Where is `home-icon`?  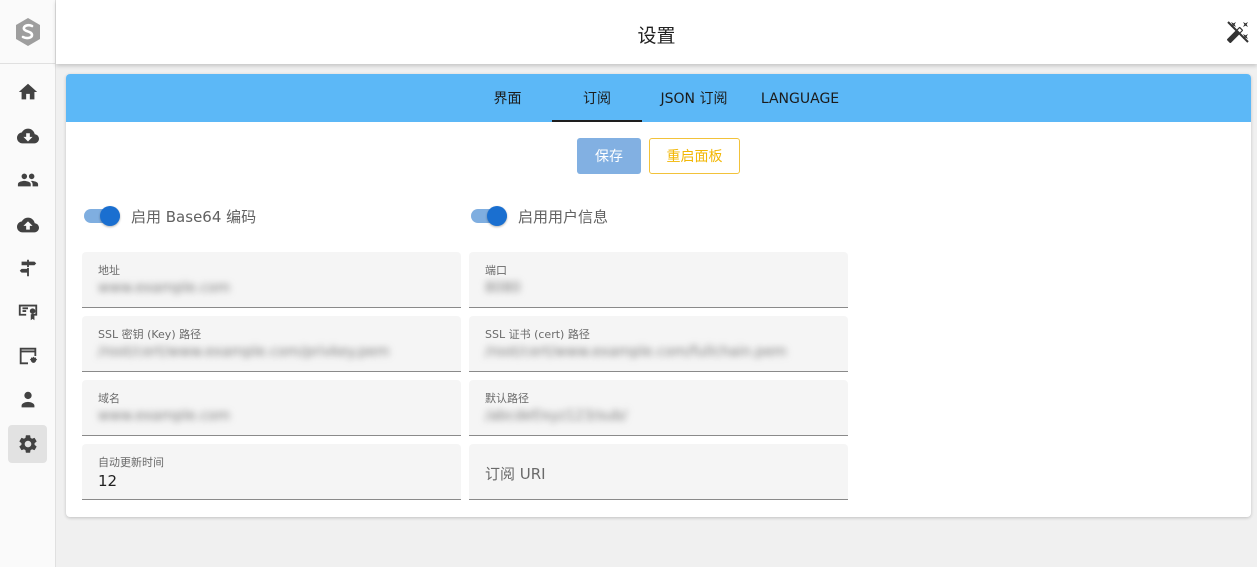 home-icon is located at coordinates (27, 91).